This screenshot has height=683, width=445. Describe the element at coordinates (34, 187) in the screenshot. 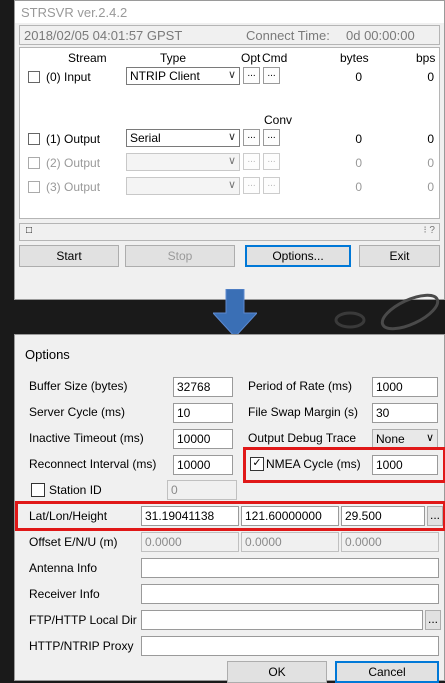

I see `stream-3-checkbox` at that location.